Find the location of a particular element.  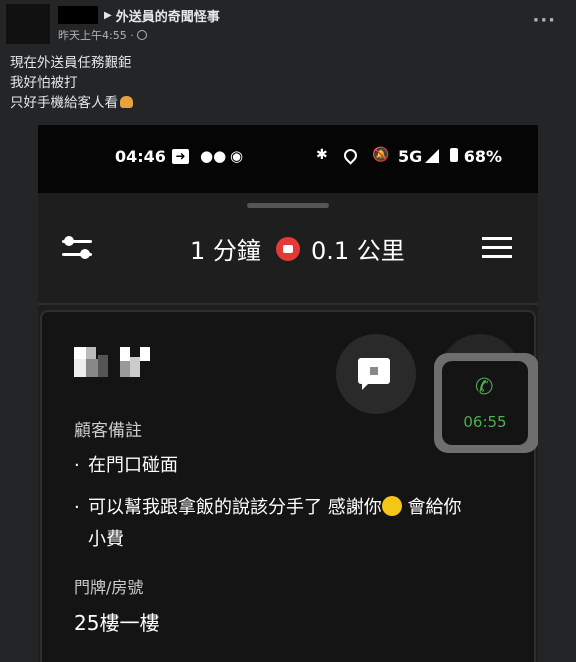

door-number-label: 門牌/房號 is located at coordinates (109, 587).